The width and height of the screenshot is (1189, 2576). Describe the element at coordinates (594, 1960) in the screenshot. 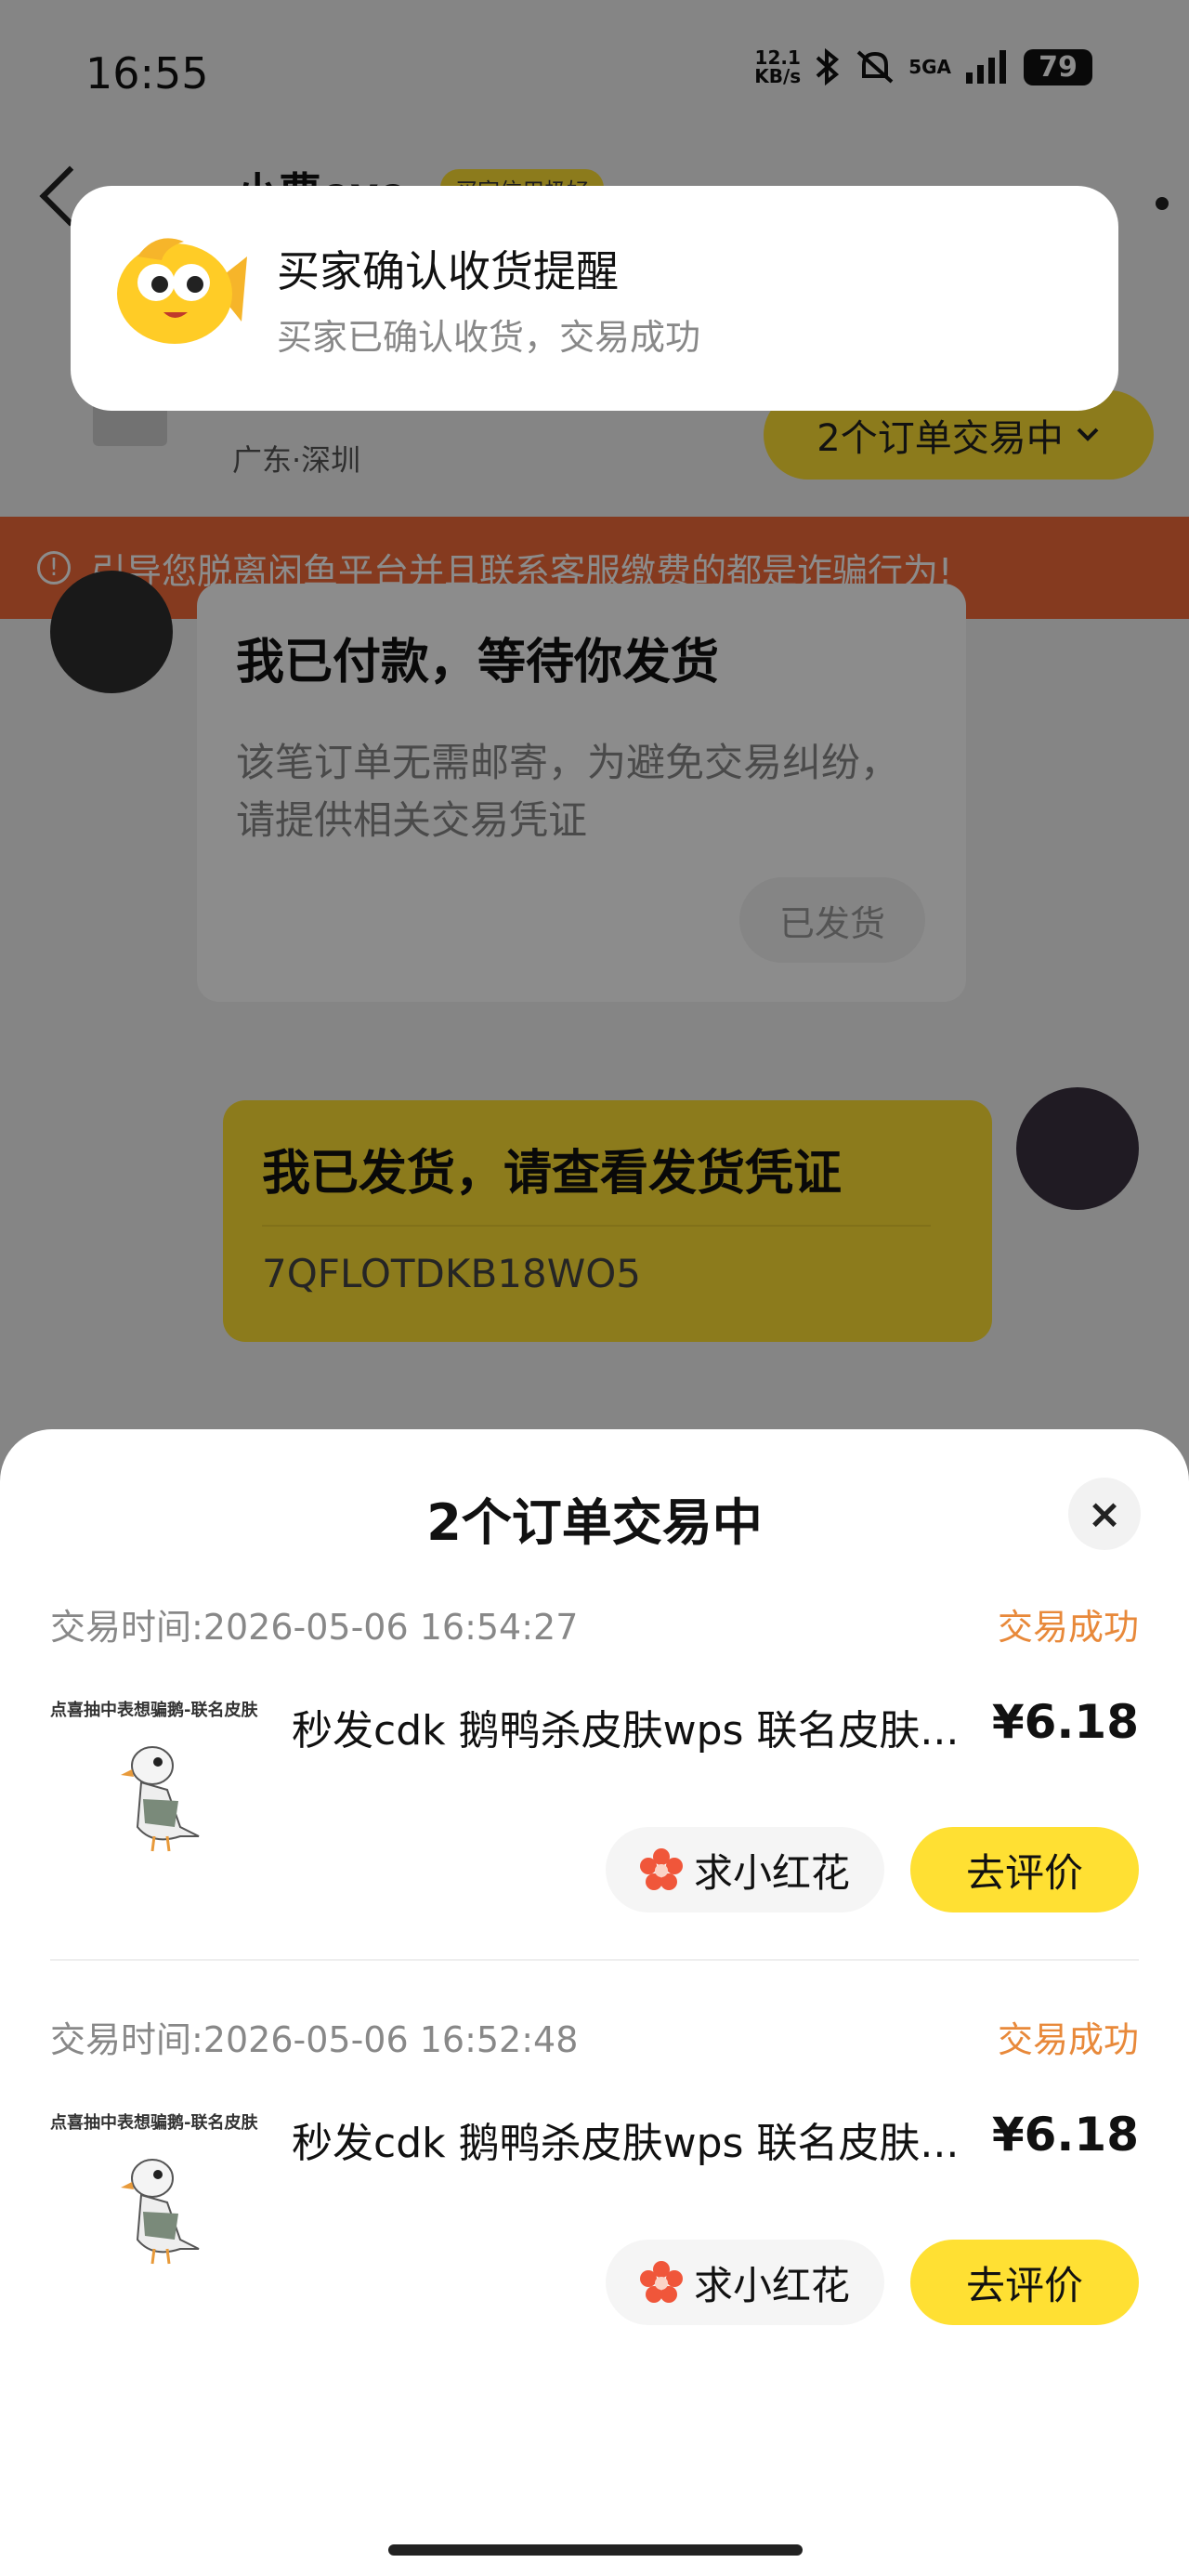

I see `order-divider` at that location.